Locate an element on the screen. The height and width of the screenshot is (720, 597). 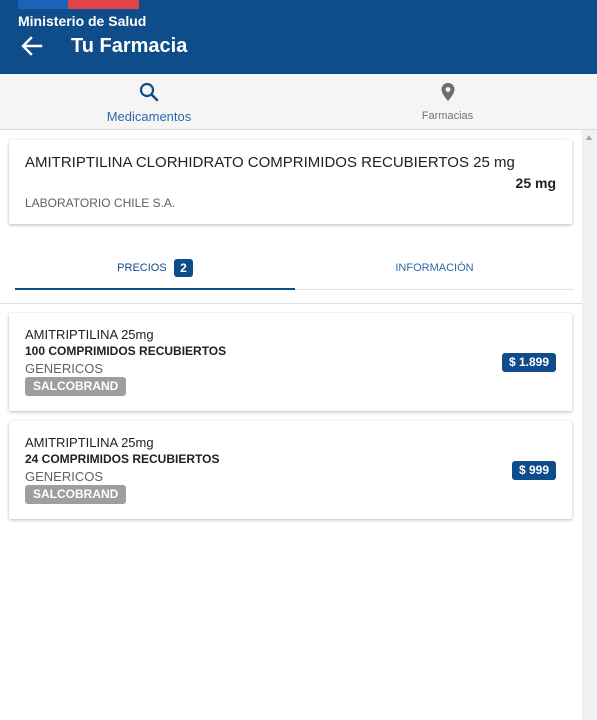
location-pin-icon is located at coordinates (448, 92).